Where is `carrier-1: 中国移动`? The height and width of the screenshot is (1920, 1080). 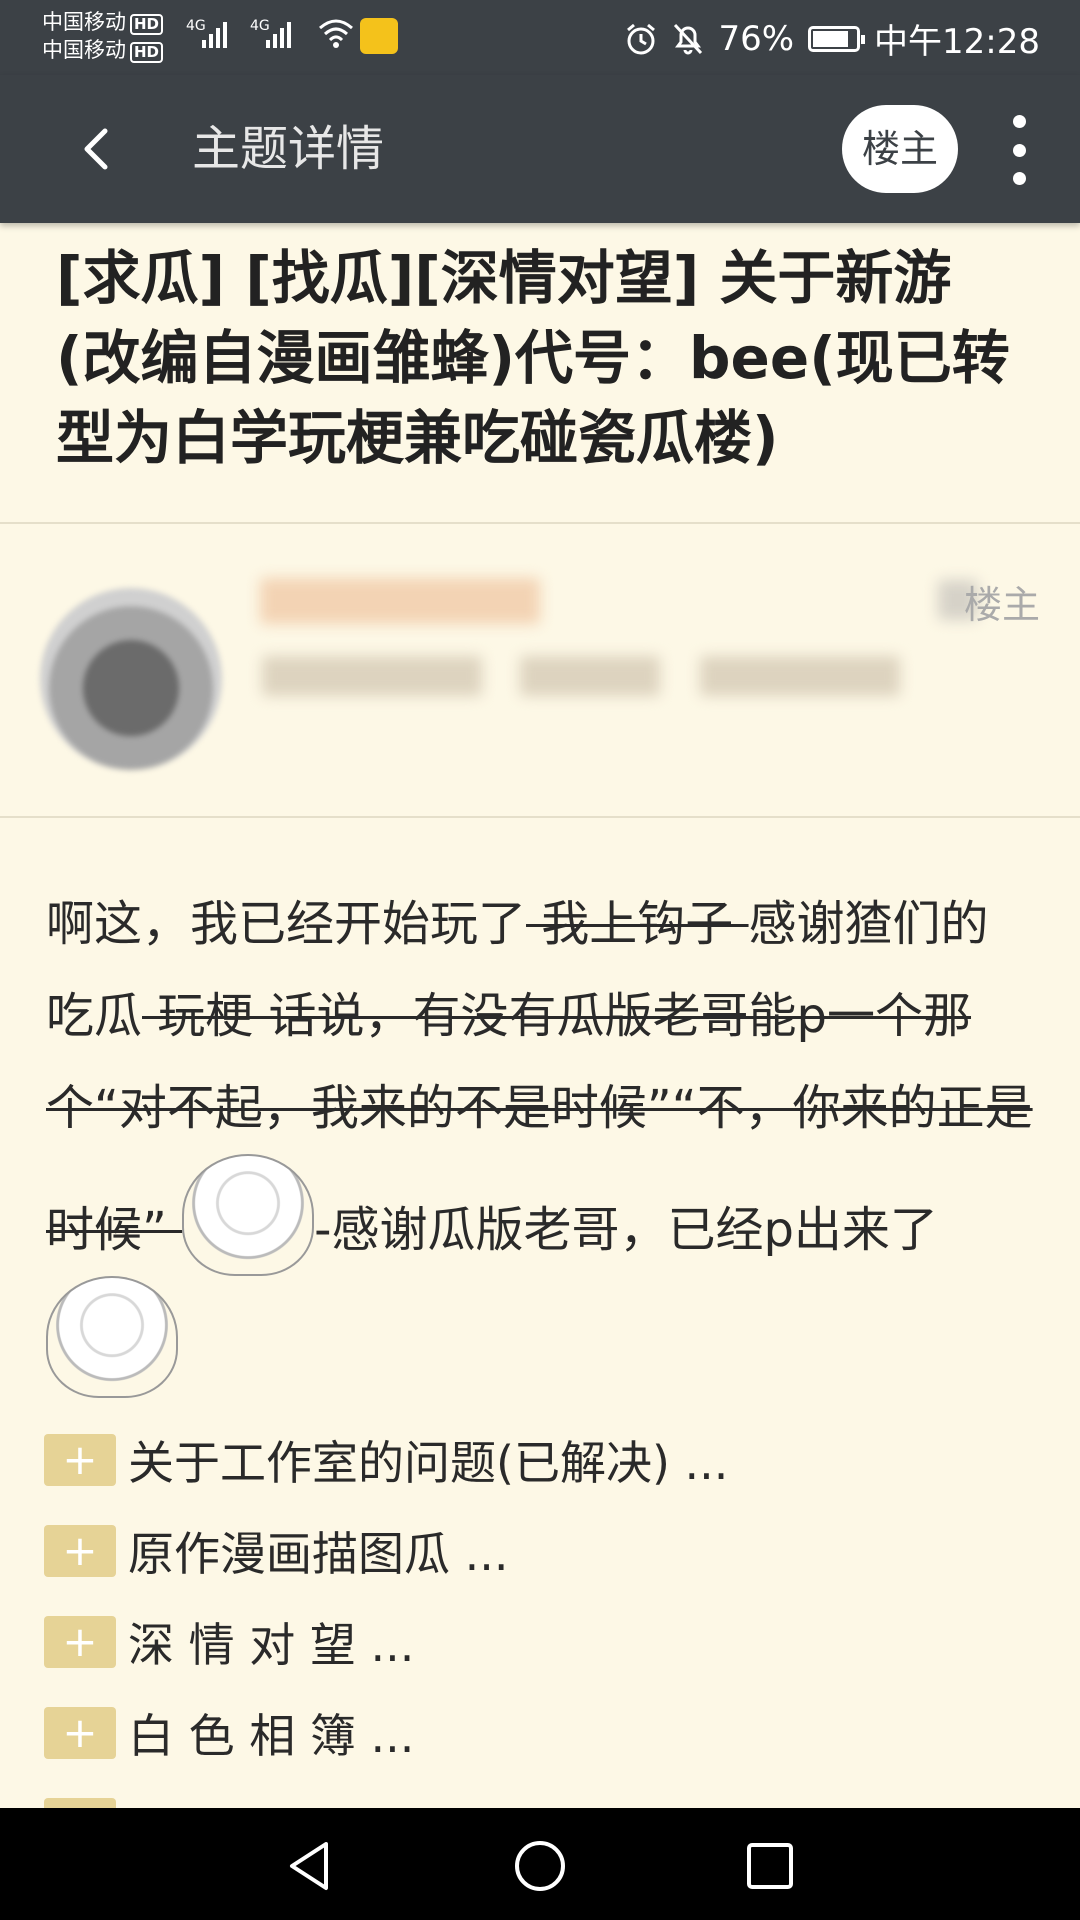 carrier-1: 中国移动 is located at coordinates (84, 22).